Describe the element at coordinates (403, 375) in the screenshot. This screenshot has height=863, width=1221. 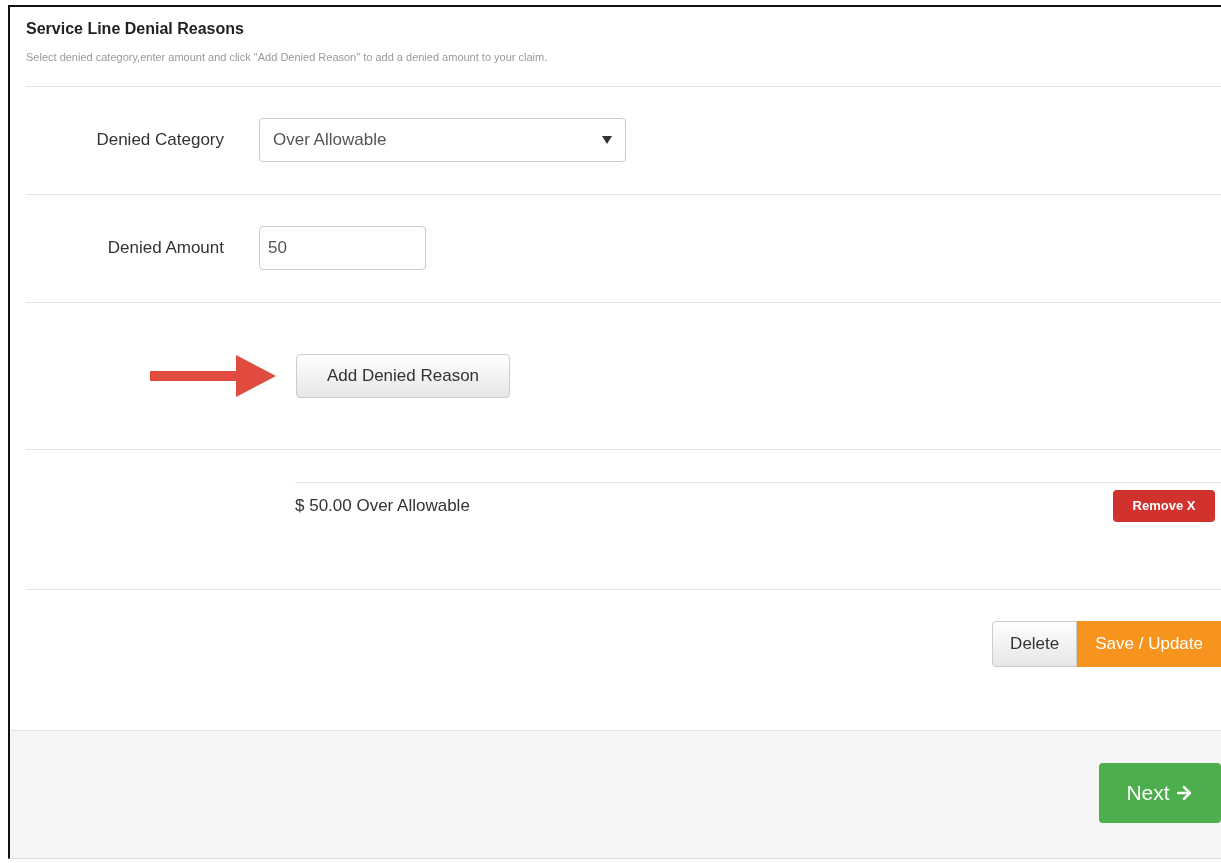
I see `add-denied-reason-button: Add Denied Reason` at that location.